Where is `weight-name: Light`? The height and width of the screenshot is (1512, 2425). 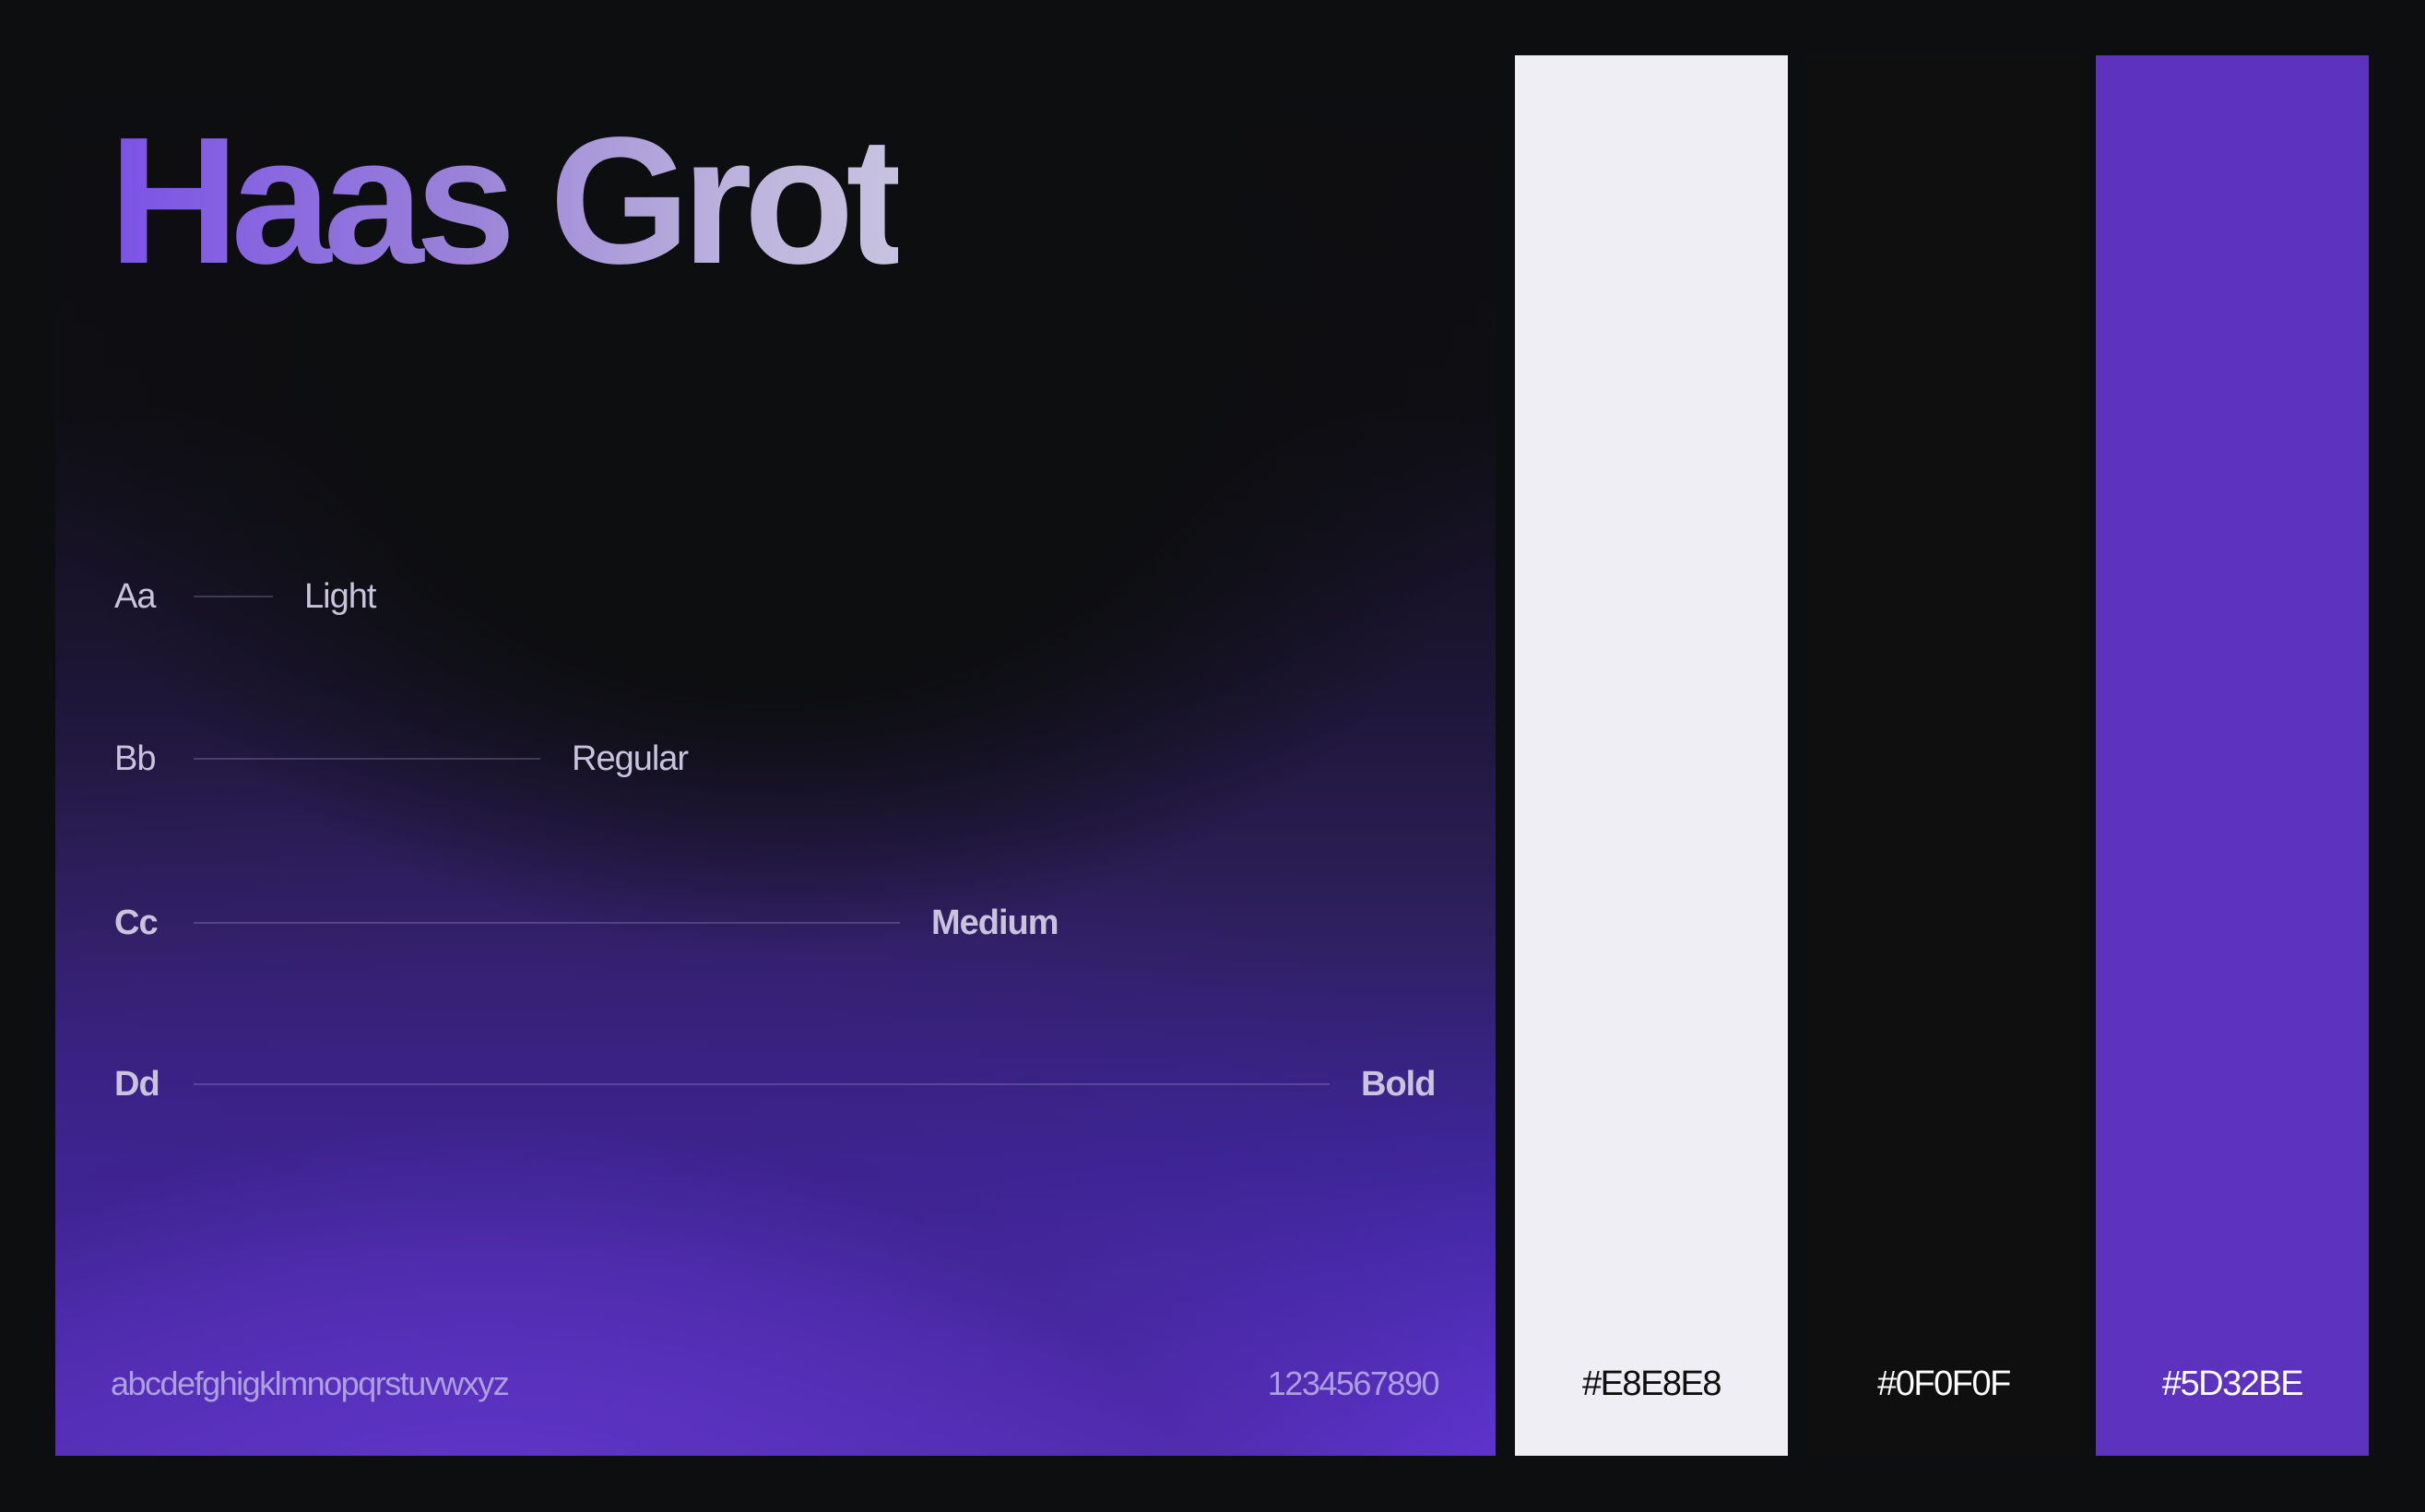 weight-name: Light is located at coordinates (340, 596).